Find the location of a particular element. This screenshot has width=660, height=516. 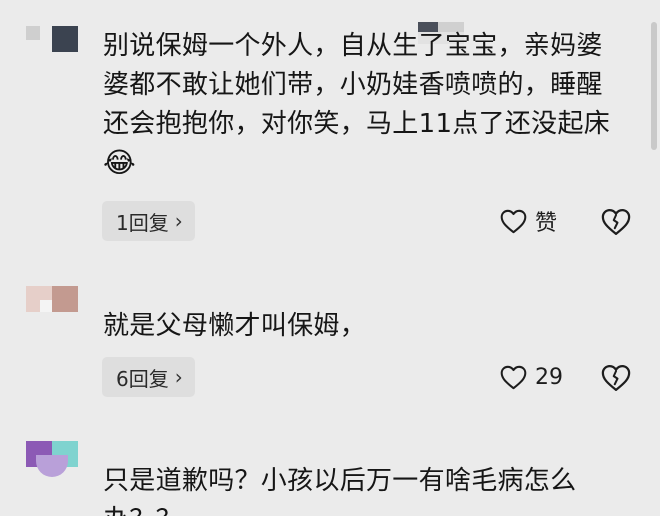

comment-line: 办？？ is located at coordinates (370, 508).